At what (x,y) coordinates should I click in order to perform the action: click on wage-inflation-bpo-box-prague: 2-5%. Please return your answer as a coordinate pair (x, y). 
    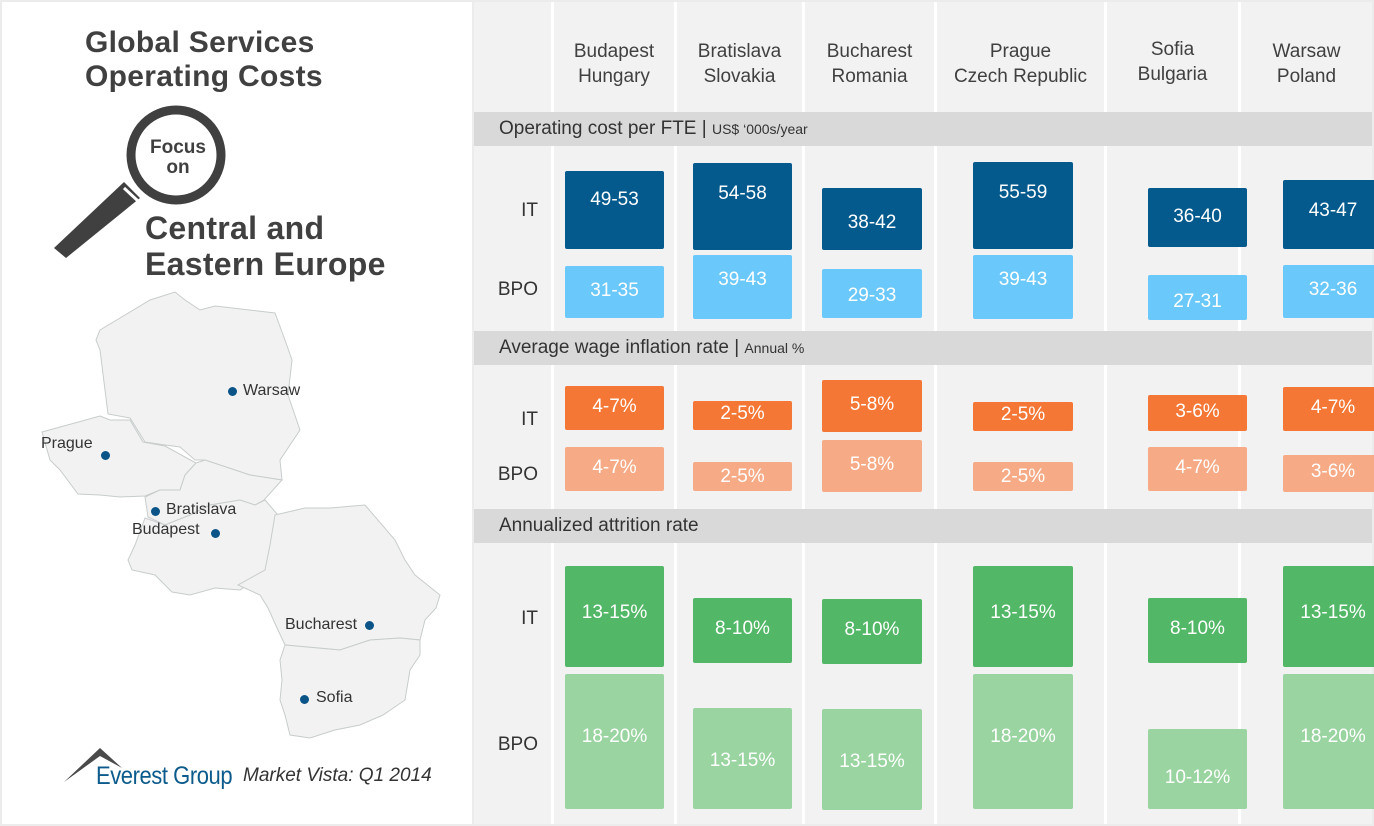
    Looking at the image, I should click on (1023, 476).